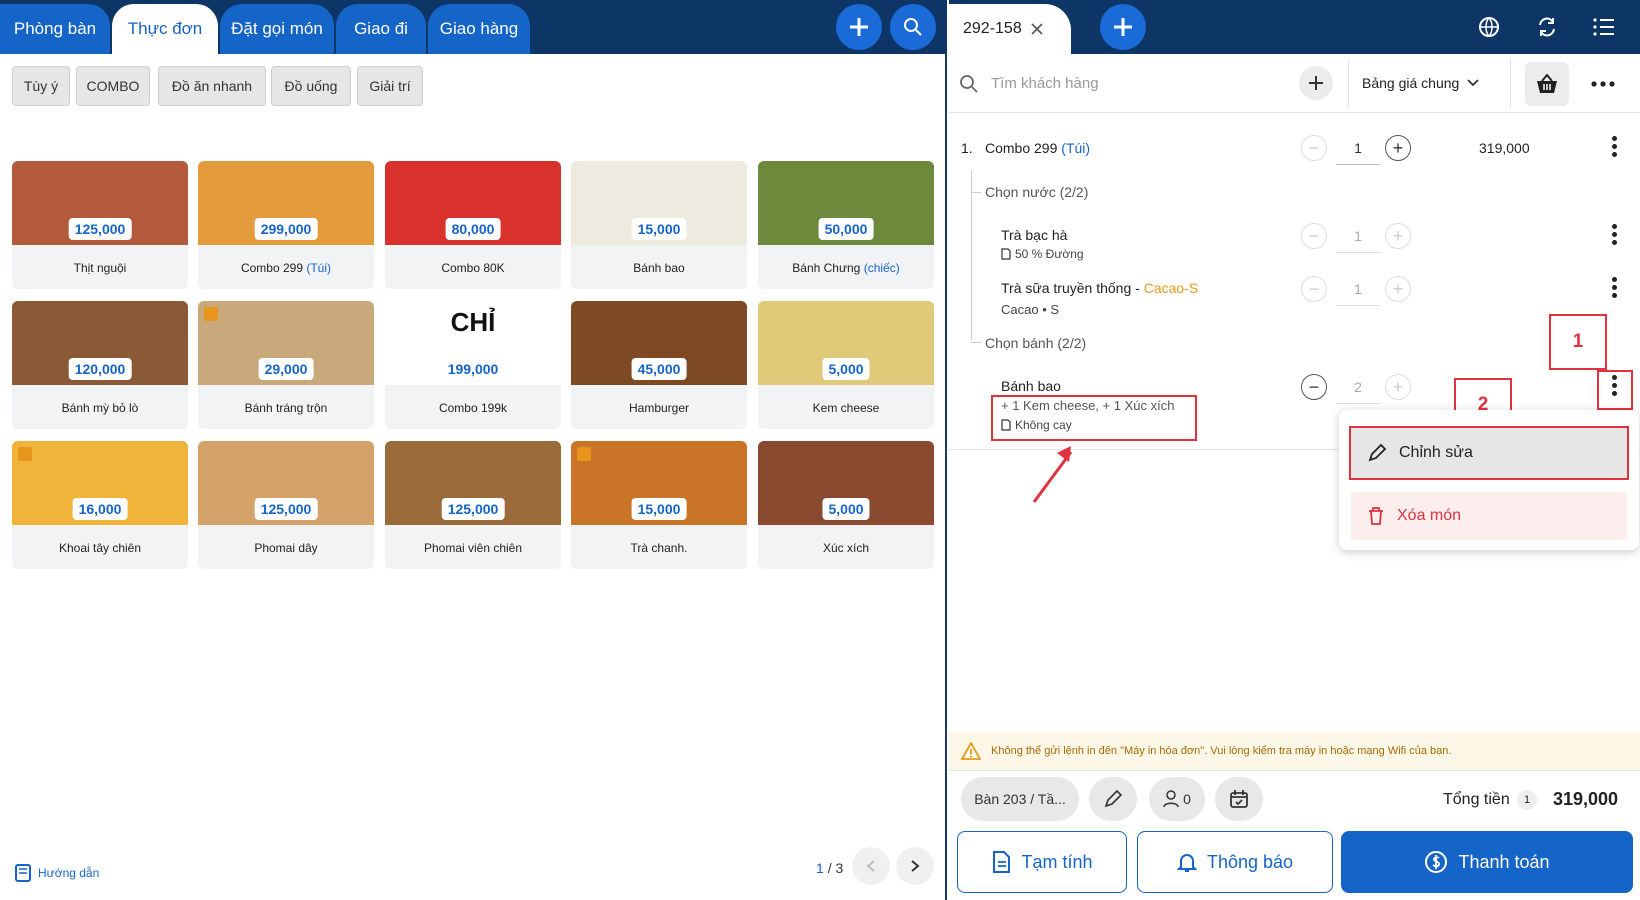  Describe the element at coordinates (846, 505) in the screenshot. I see `product-card: 5,000 Xúc xích` at that location.